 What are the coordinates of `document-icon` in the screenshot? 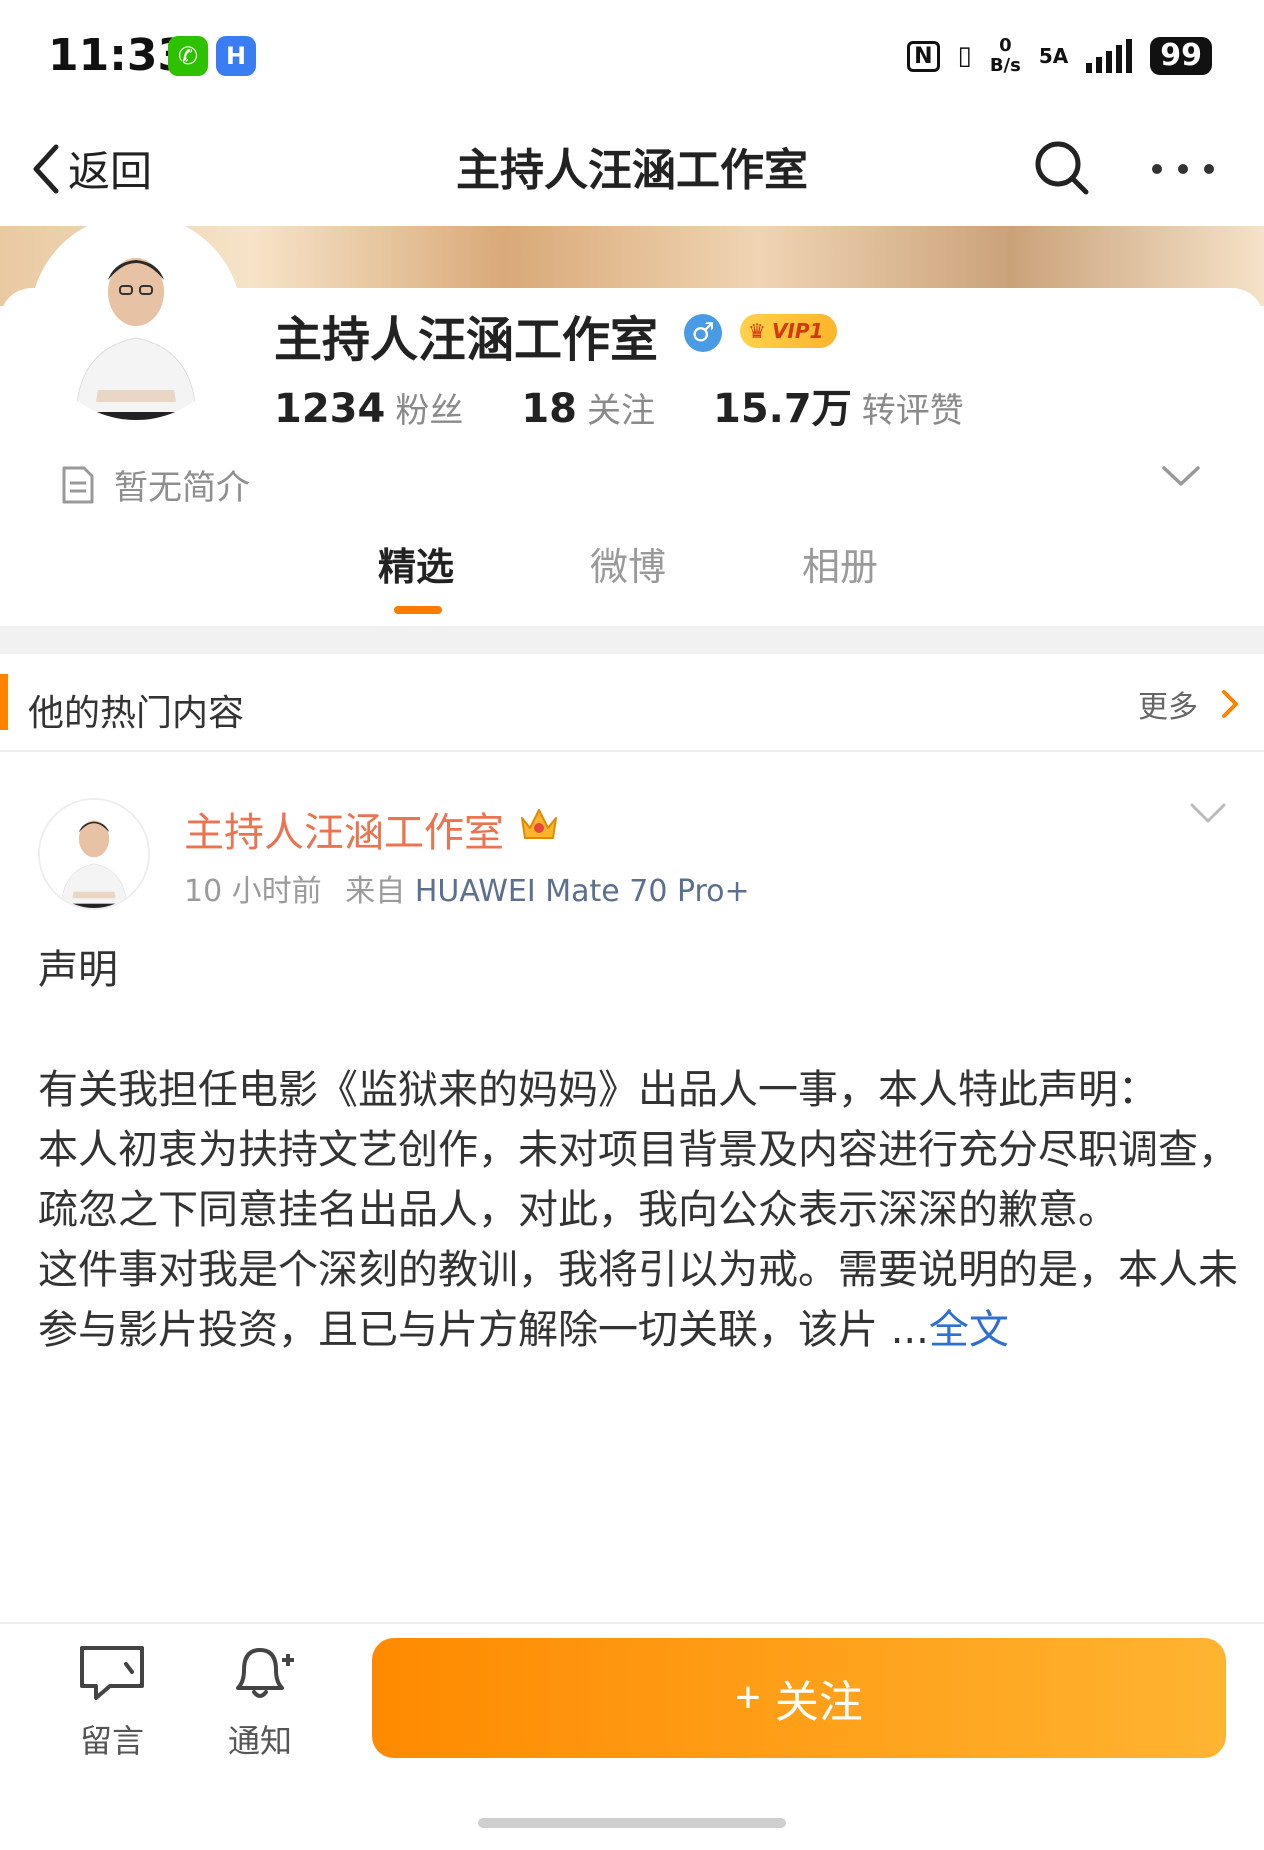 It's located at (78, 484).